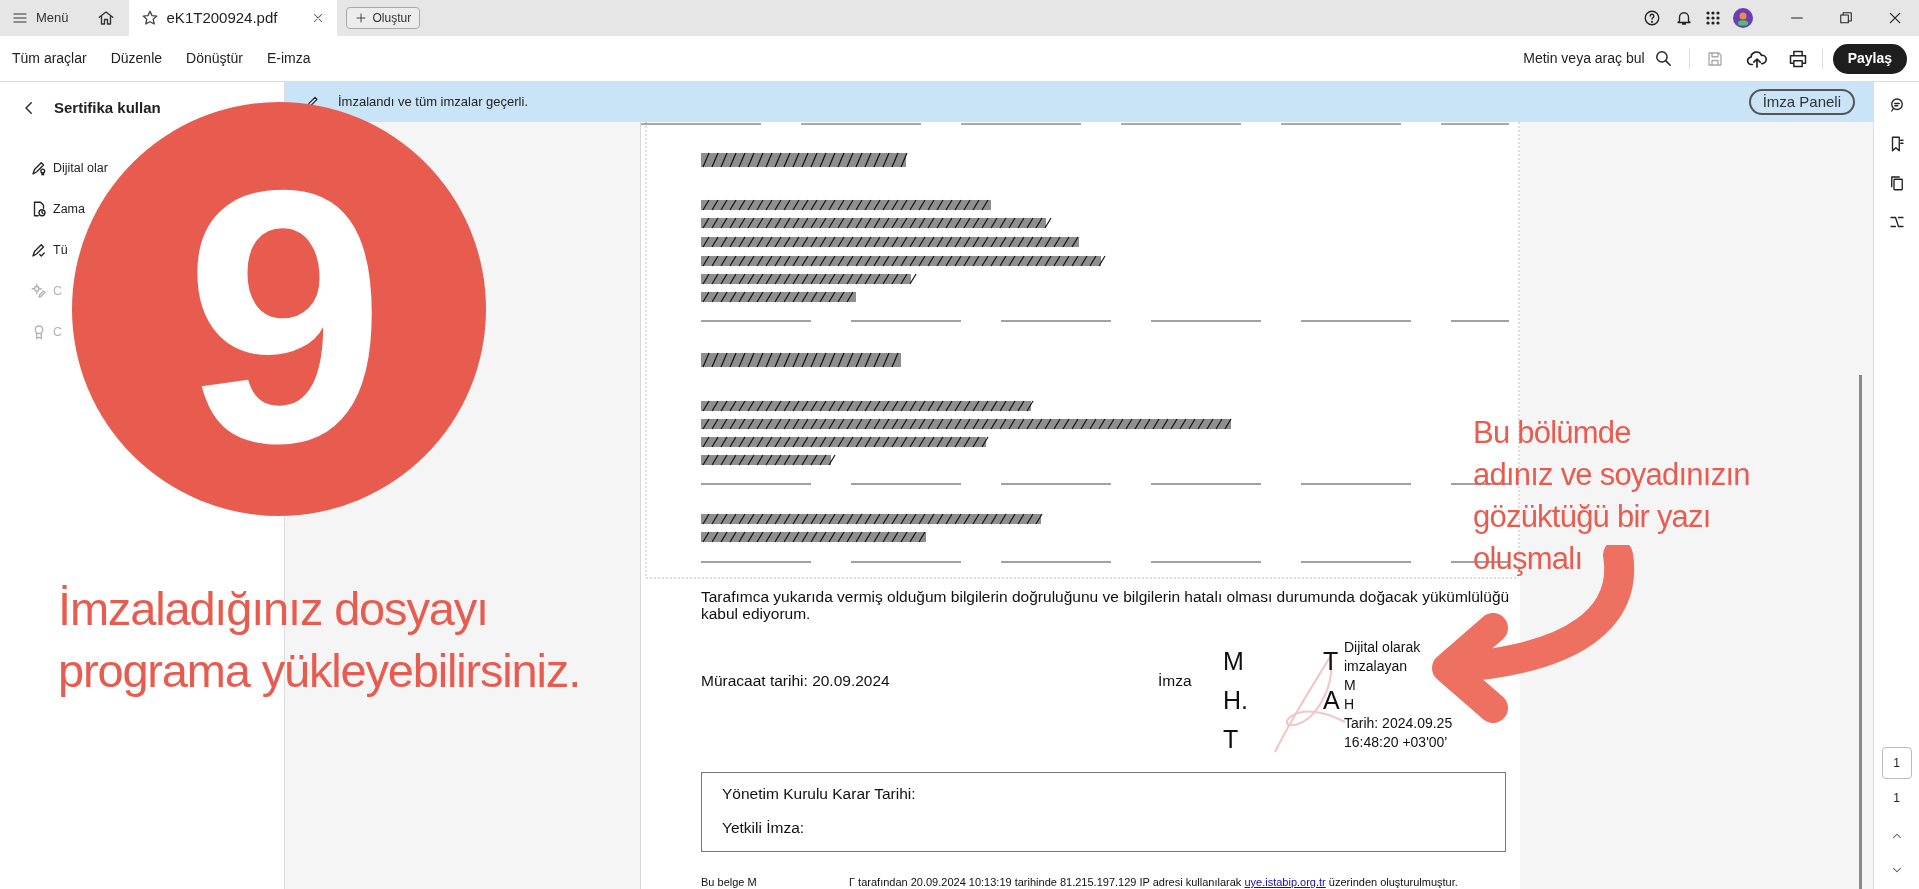 This screenshot has width=1919, height=889. What do you see at coordinates (69, 168) in the screenshot?
I see `panel-menu-item: Dijital olar` at bounding box center [69, 168].